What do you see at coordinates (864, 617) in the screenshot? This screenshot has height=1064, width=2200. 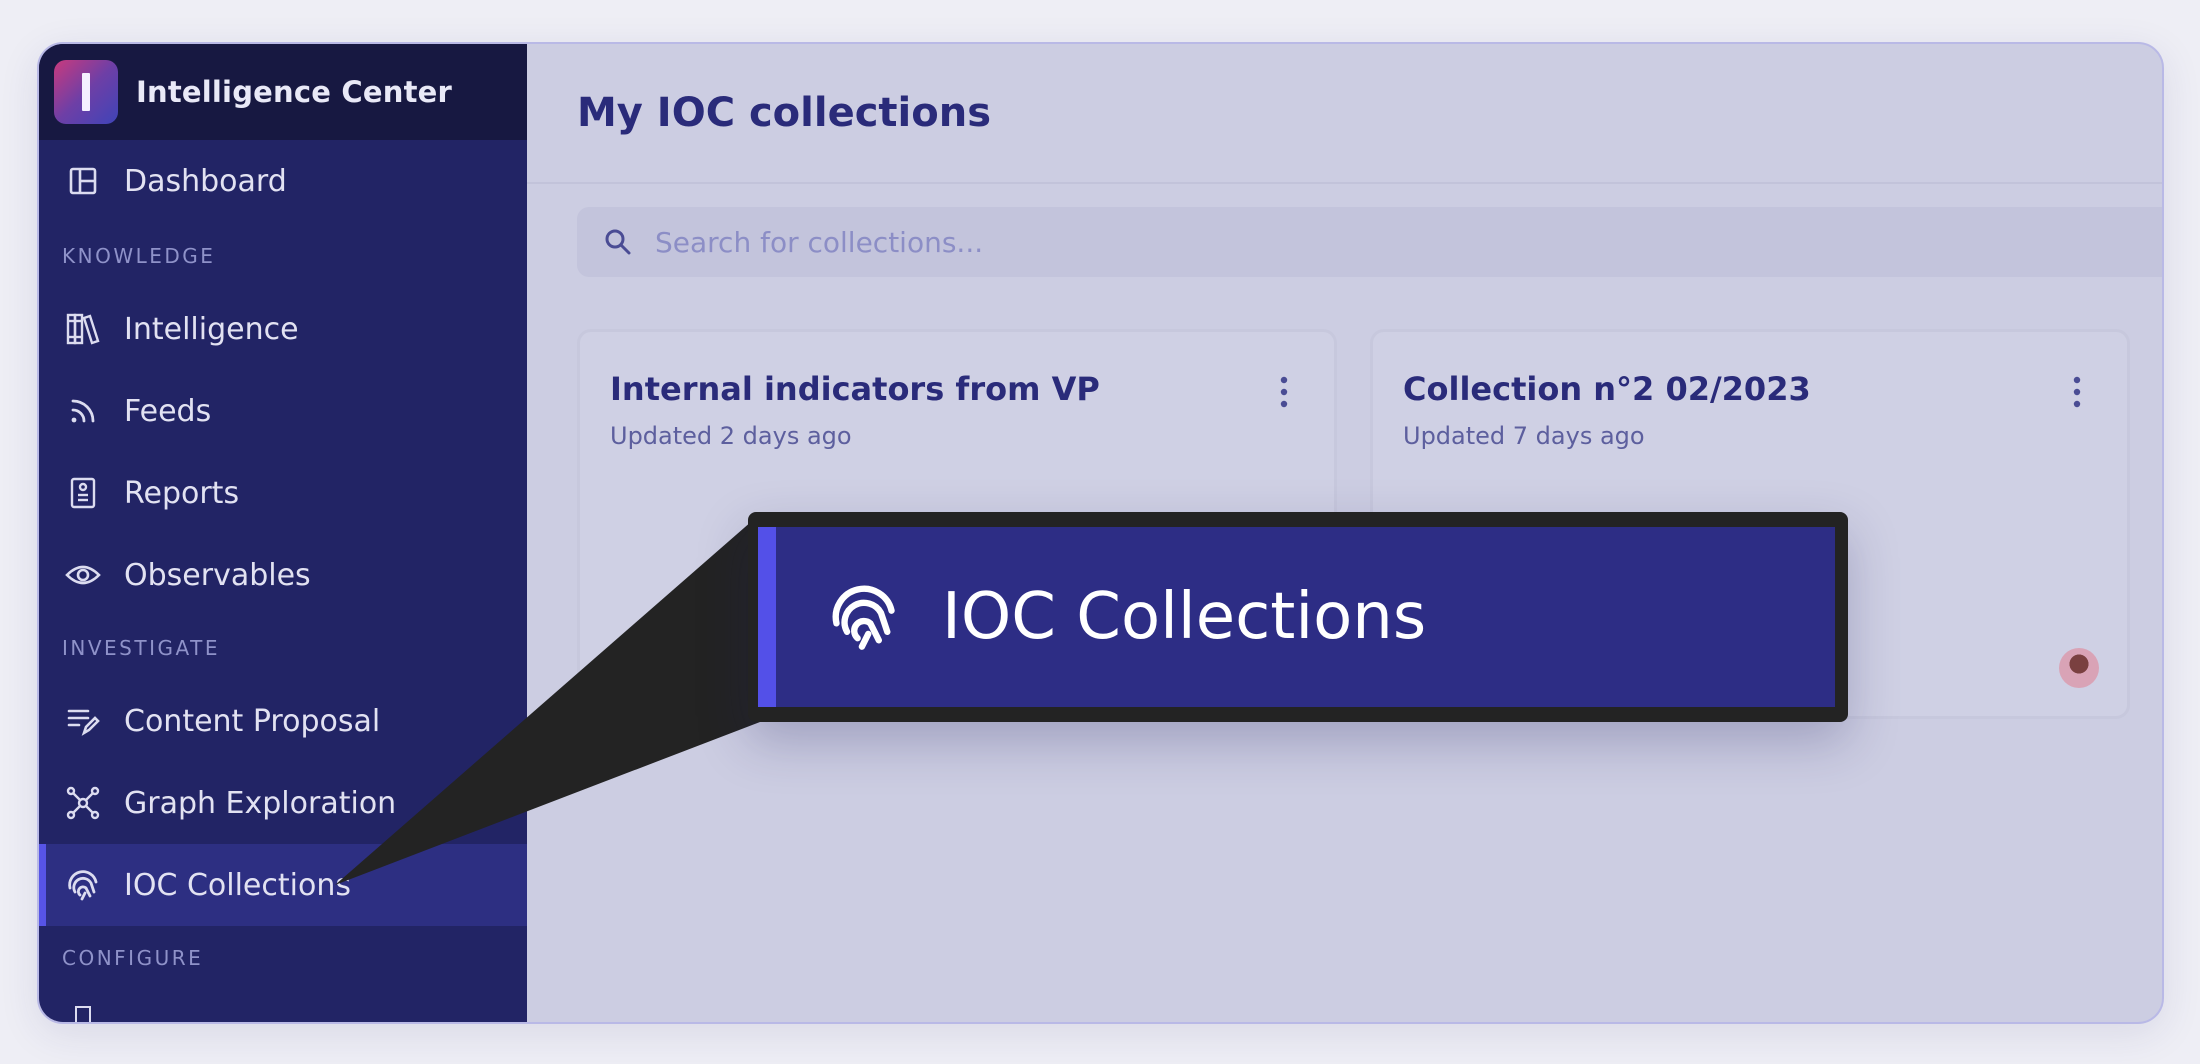 I see `fingerprint-icon` at bounding box center [864, 617].